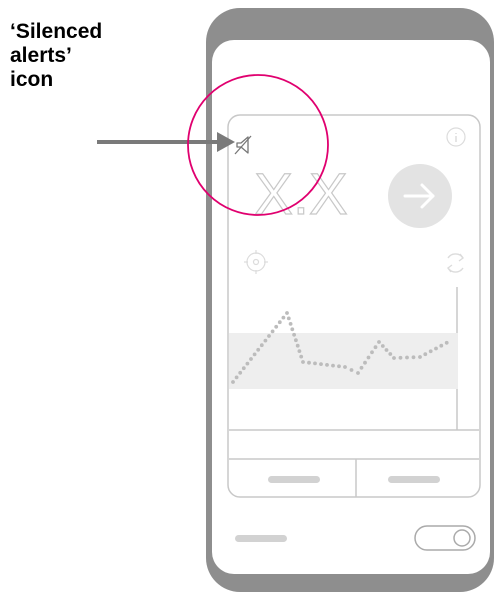 The image size is (500, 594). Describe the element at coordinates (420, 196) in the screenshot. I see `arrow-right-icon` at that location.